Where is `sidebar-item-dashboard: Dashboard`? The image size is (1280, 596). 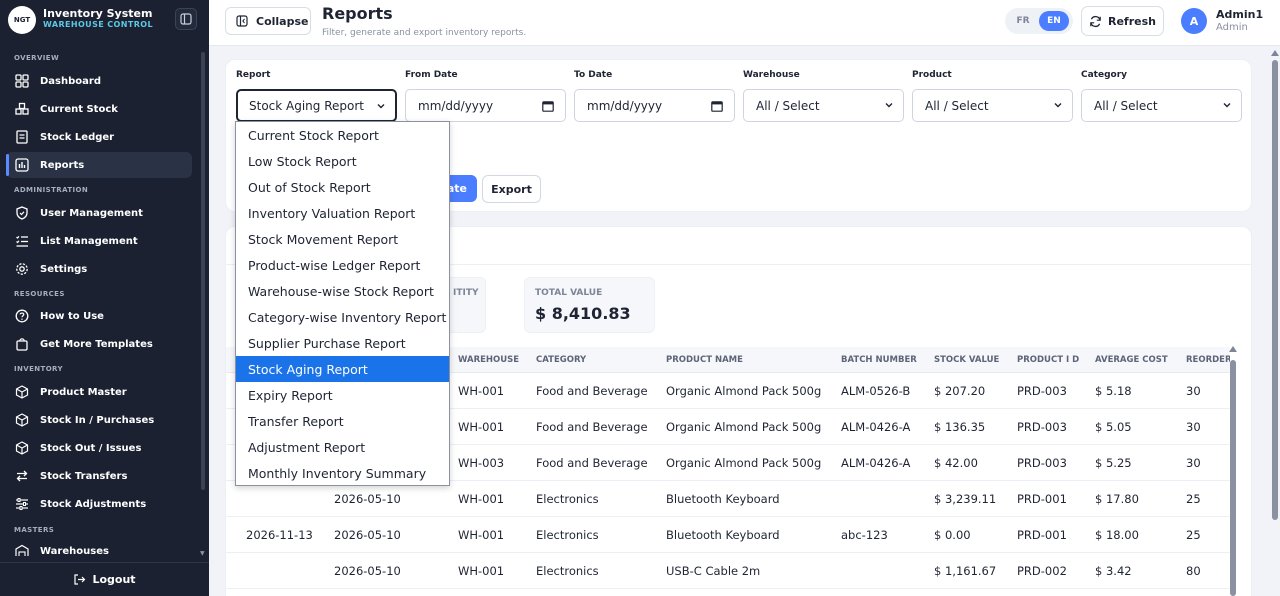
sidebar-item-dashboard: Dashboard is located at coordinates (99, 81).